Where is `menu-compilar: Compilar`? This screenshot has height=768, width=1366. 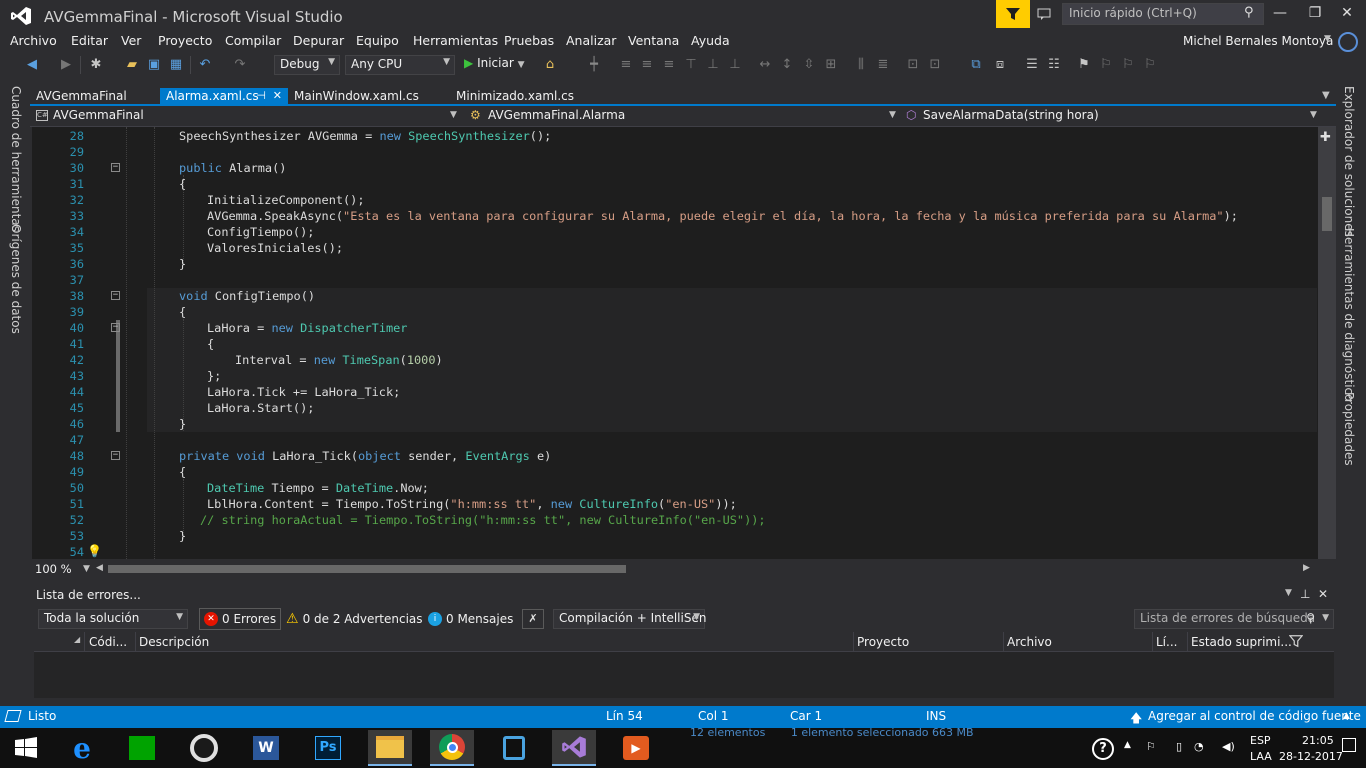 menu-compilar: Compilar is located at coordinates (253, 40).